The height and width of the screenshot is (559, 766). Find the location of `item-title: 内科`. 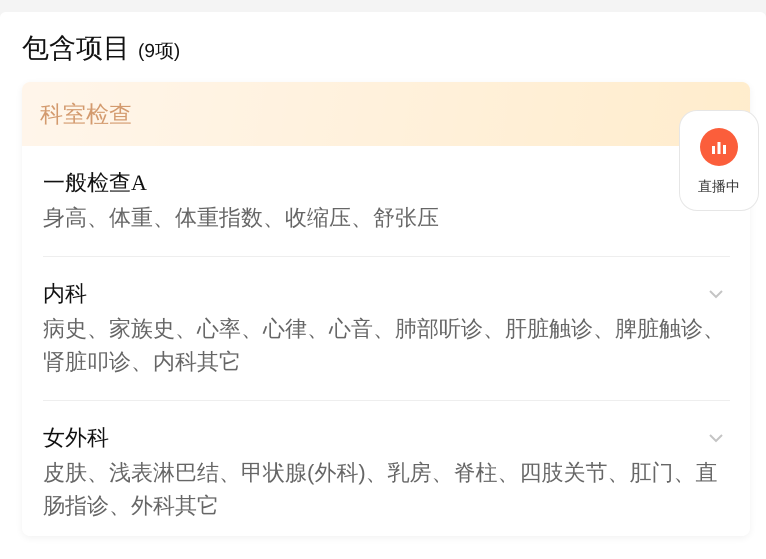

item-title: 内科 is located at coordinates (65, 294).